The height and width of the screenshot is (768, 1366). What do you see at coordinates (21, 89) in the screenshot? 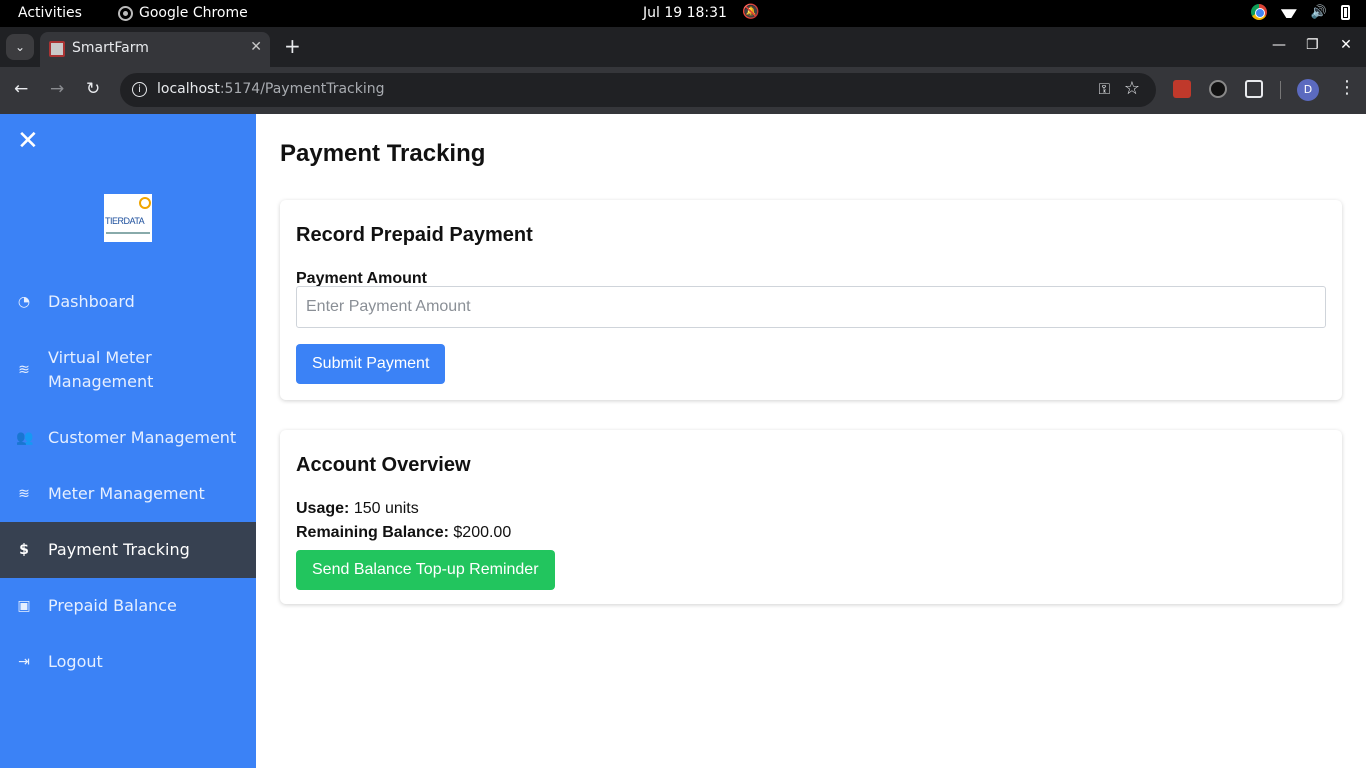
I see `back-arrow-icon: ←` at bounding box center [21, 89].